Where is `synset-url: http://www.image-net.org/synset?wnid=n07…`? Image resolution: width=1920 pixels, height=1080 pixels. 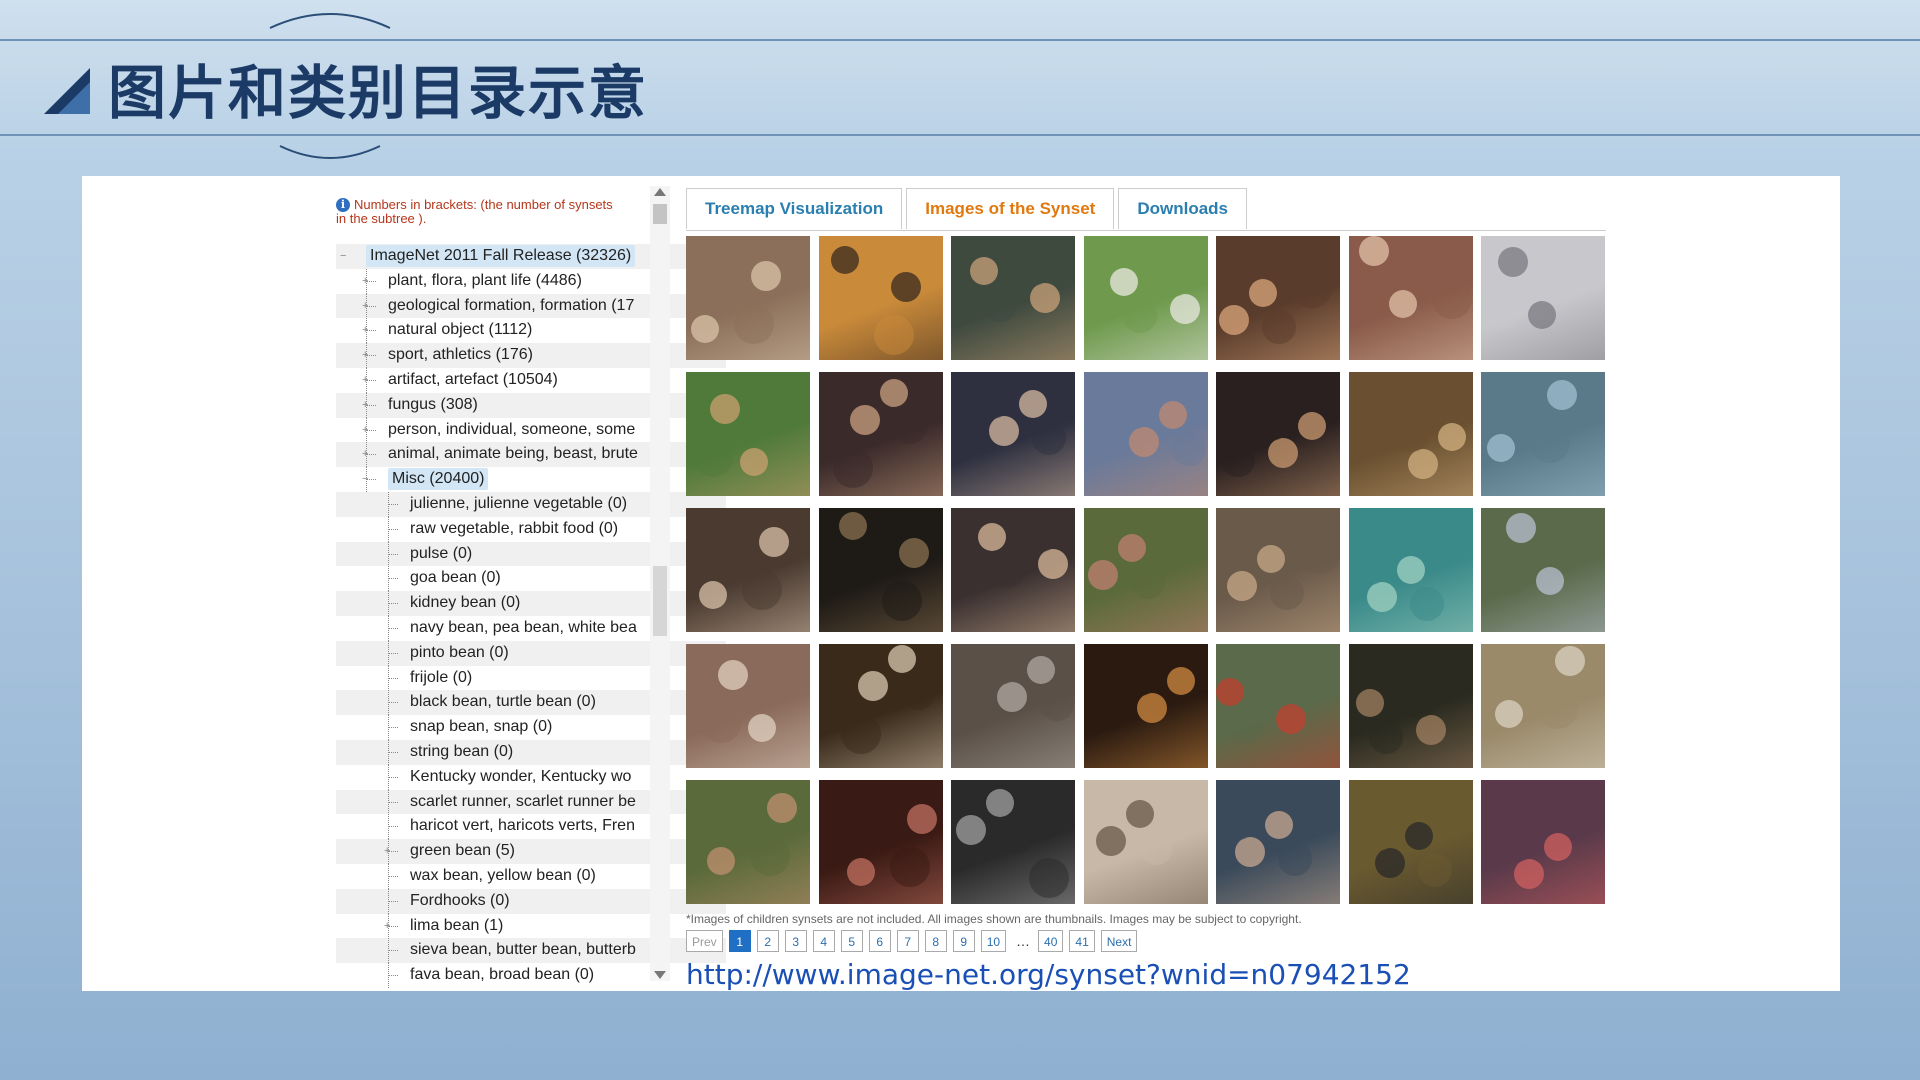 synset-url: http://www.image-net.org/synset?wnid=n07… is located at coordinates (1048, 974).